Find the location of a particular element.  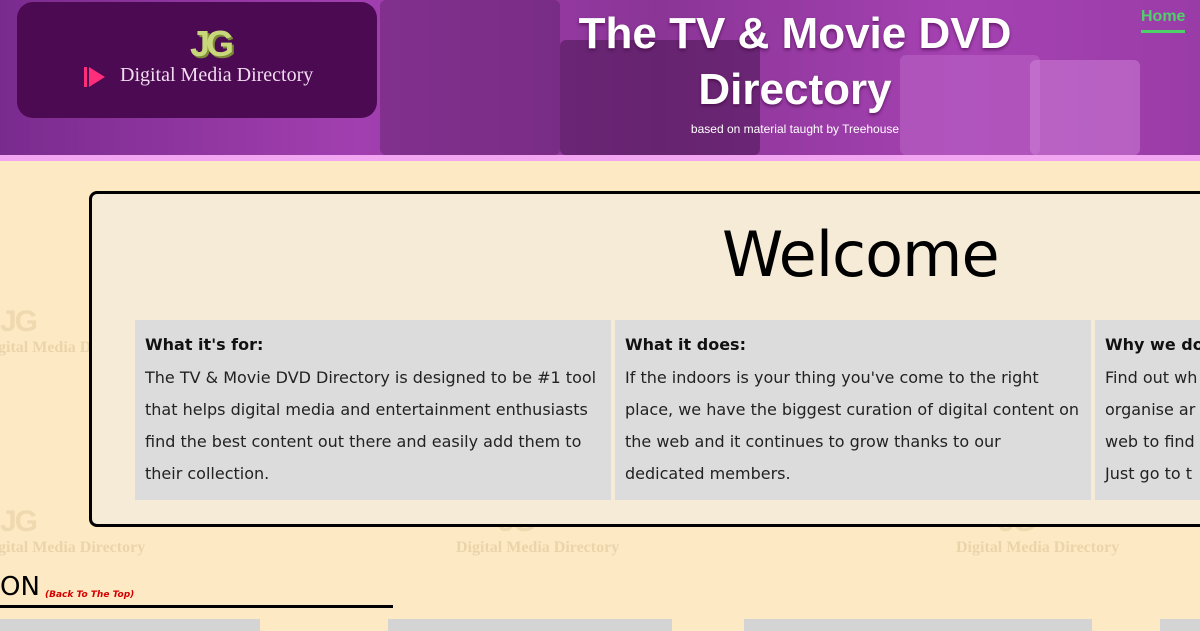

site-logo: JG Digital Media Directory is located at coordinates (197, 60).